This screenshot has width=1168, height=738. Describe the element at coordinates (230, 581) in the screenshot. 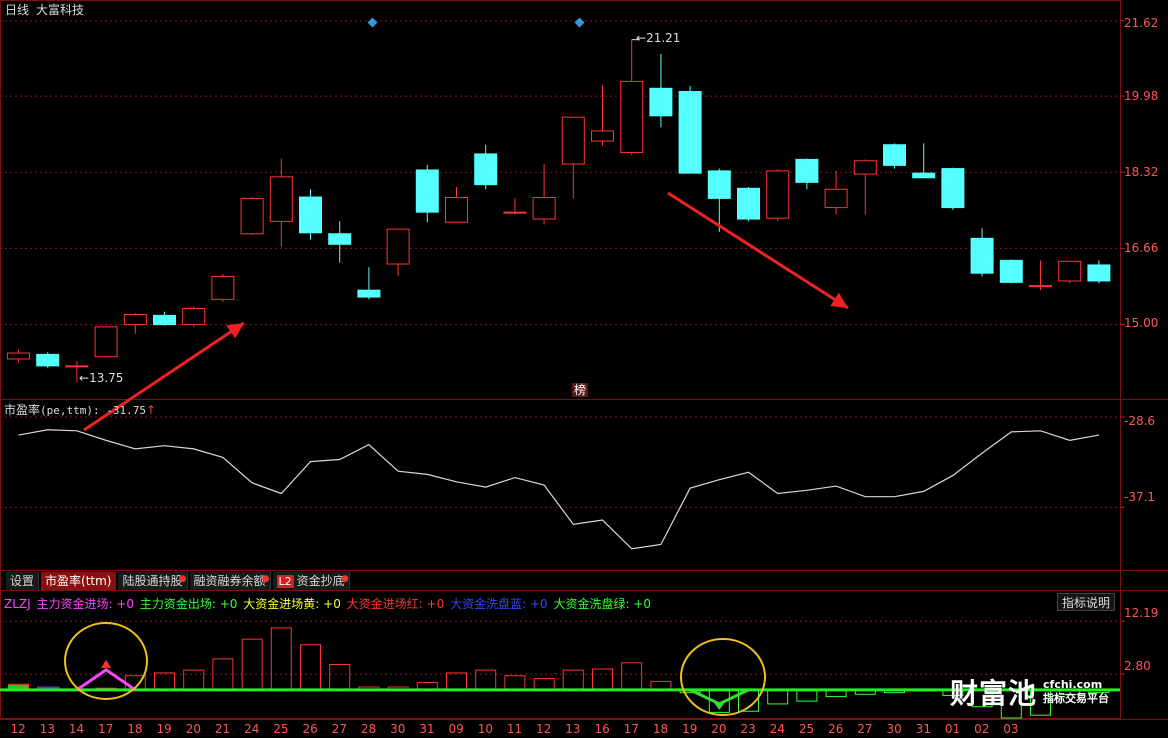

I see `tab-margin-balance: 融资融券余额 ●` at that location.